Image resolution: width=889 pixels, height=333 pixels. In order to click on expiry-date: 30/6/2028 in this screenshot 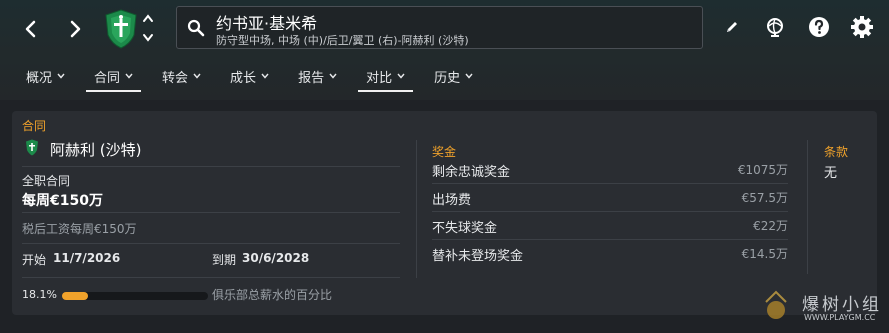, I will do `click(276, 258)`.